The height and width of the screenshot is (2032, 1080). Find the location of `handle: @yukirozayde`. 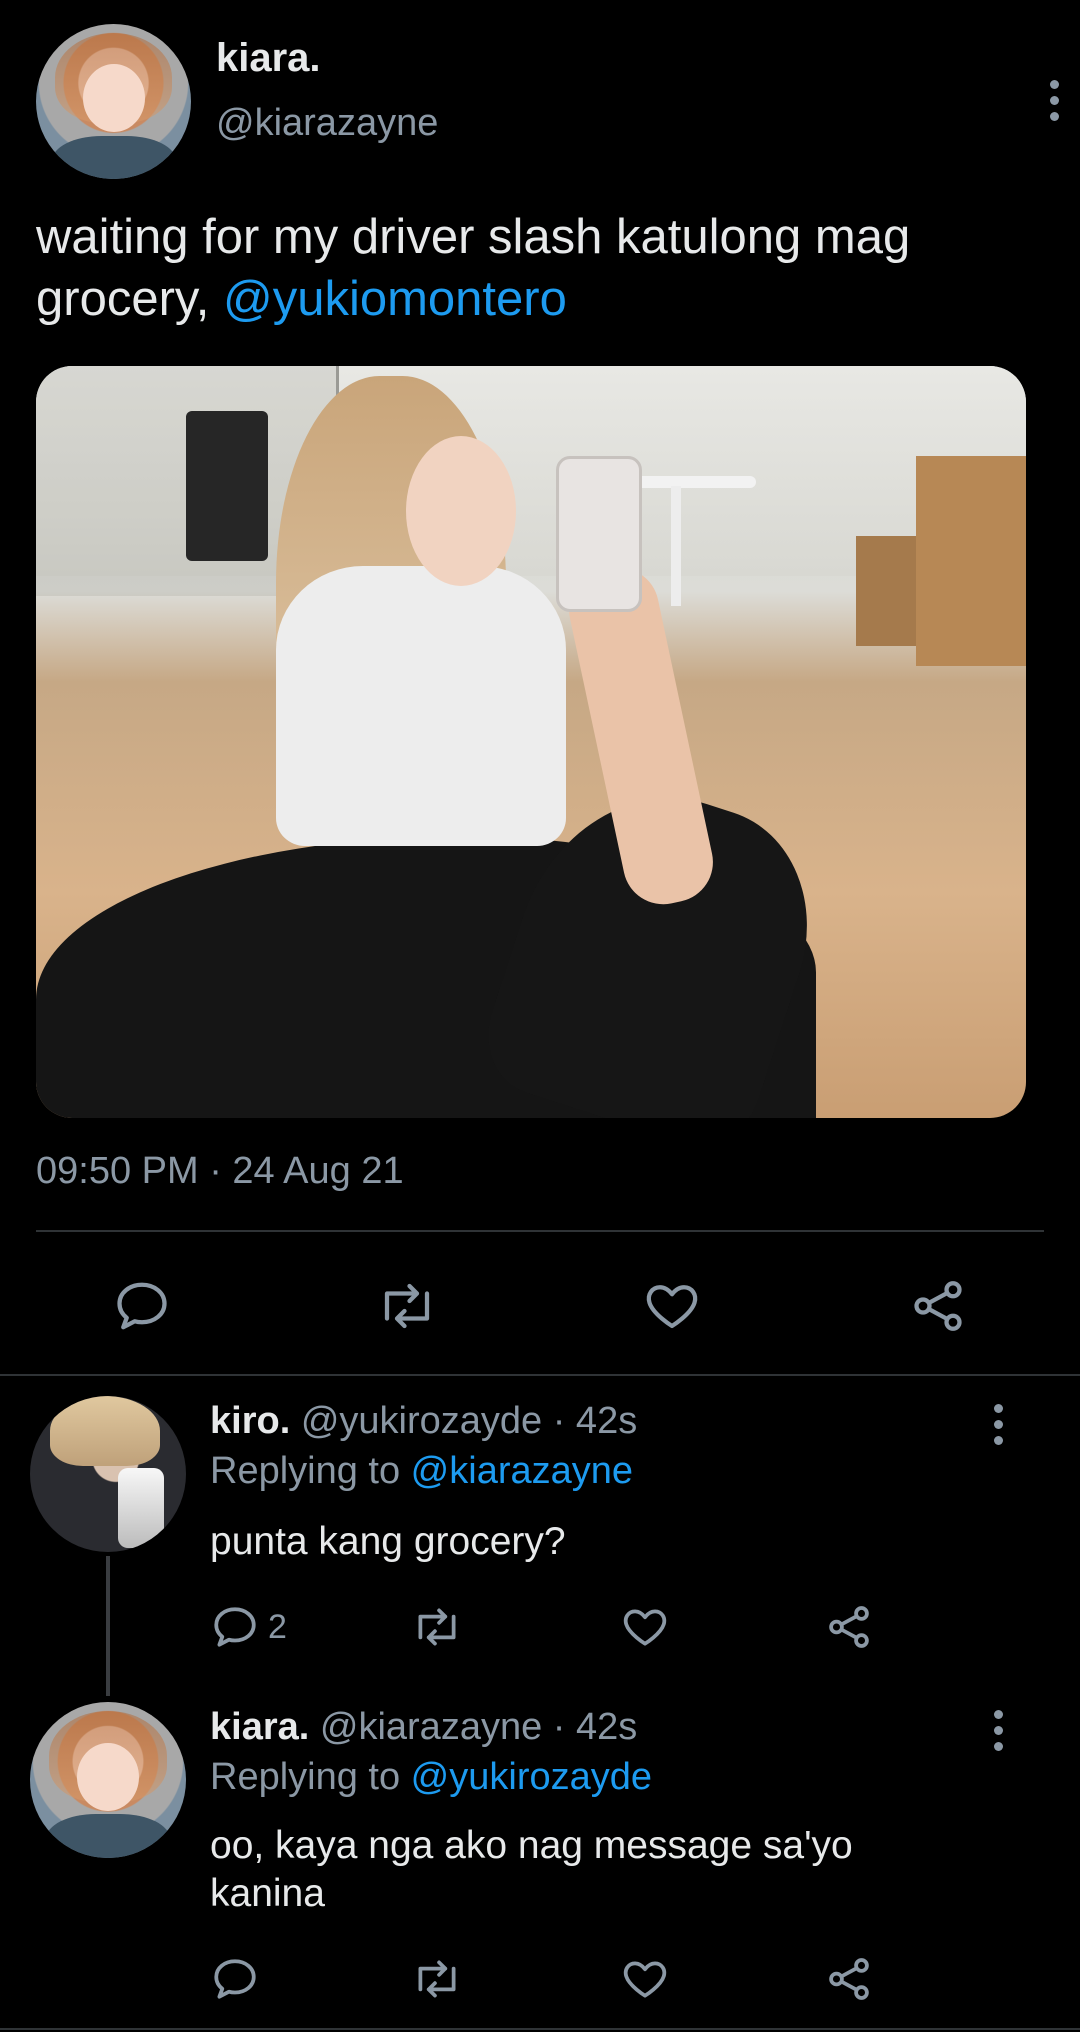

handle: @yukirozayde is located at coordinates (421, 1421).